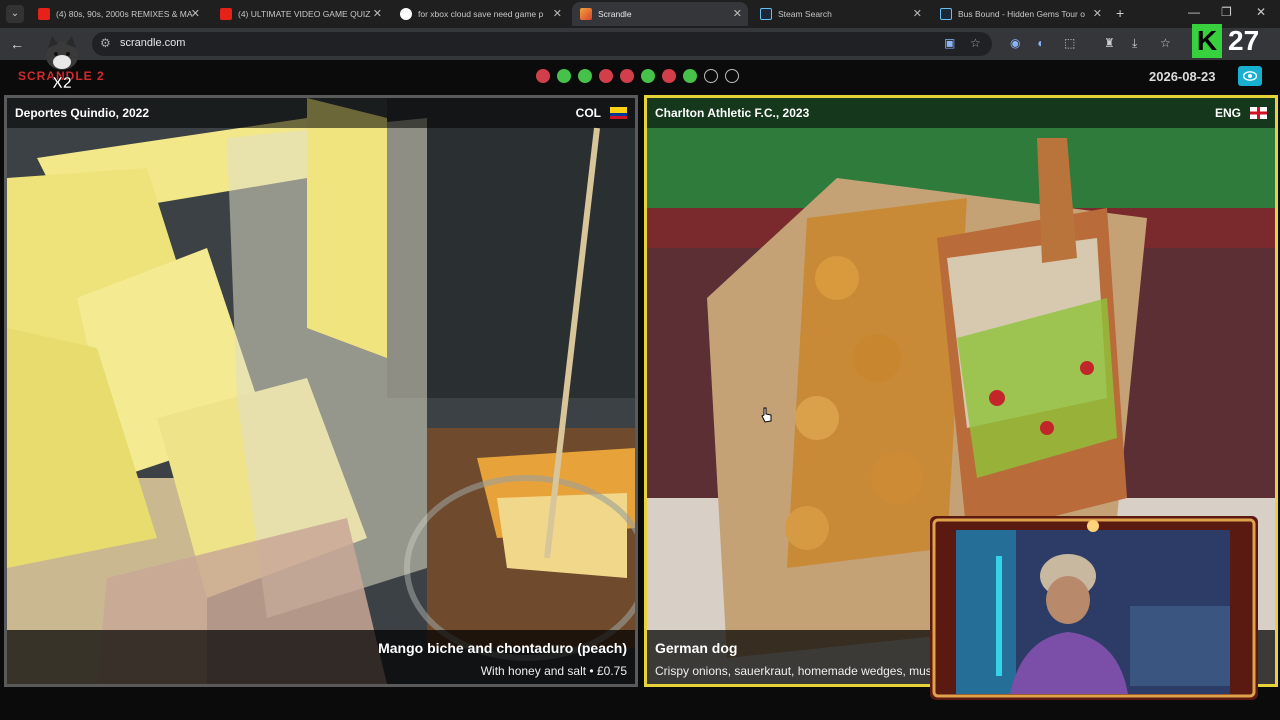 The height and width of the screenshot is (720, 1280). I want to click on restore-icon: ❐, so click(1226, 12).